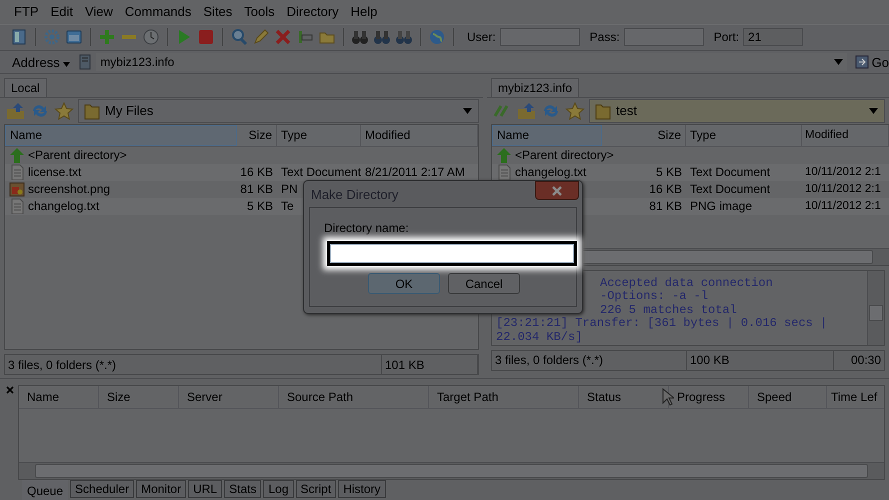  Describe the element at coordinates (362, 489) in the screenshot. I see `queue-tab: History` at that location.